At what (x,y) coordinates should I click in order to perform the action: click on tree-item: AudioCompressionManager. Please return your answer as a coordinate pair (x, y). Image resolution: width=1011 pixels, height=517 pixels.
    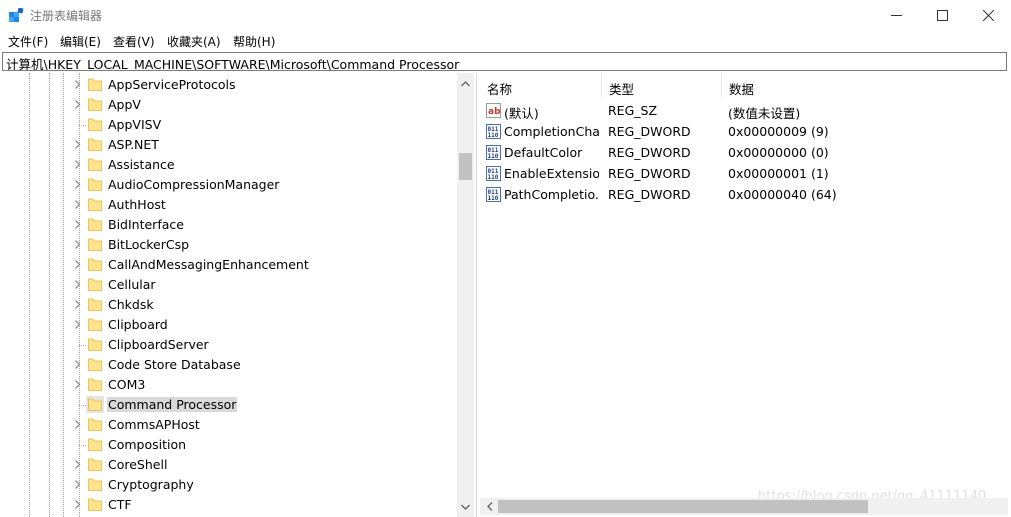
    Looking at the image, I should click on (229, 185).